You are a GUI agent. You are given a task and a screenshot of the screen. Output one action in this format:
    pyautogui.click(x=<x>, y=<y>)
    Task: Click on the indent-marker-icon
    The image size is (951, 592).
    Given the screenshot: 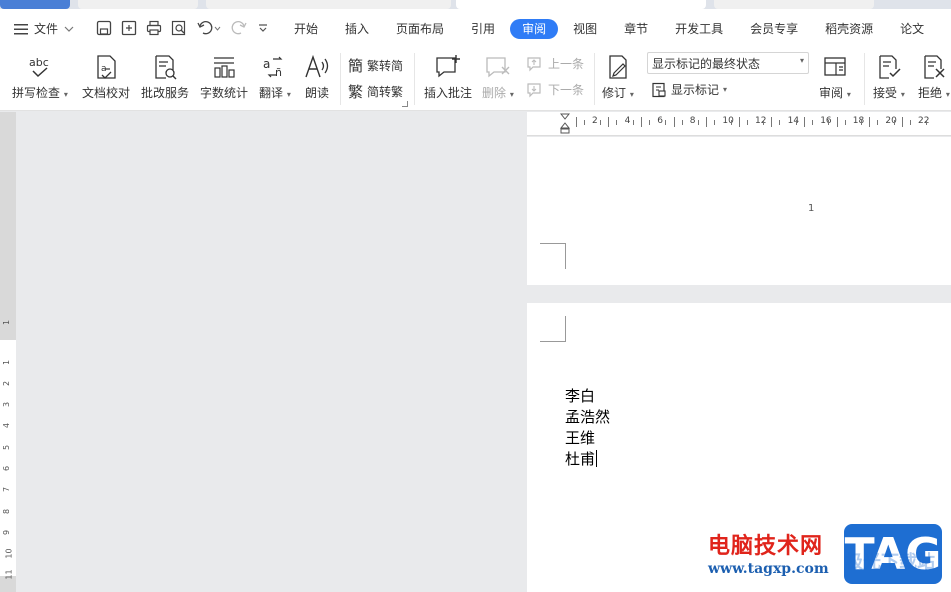 What is the action you would take?
    pyautogui.click(x=565, y=124)
    